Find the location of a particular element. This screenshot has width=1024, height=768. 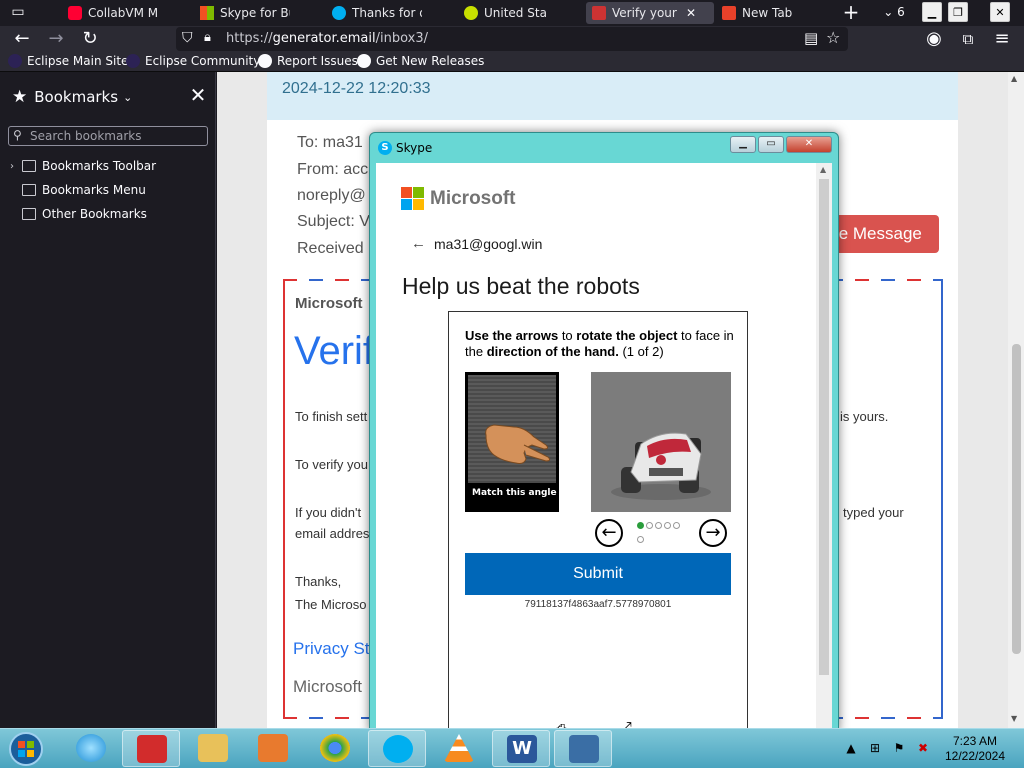

bookmark-eclipse-community: Eclipse Community is located at coordinates (193, 61).